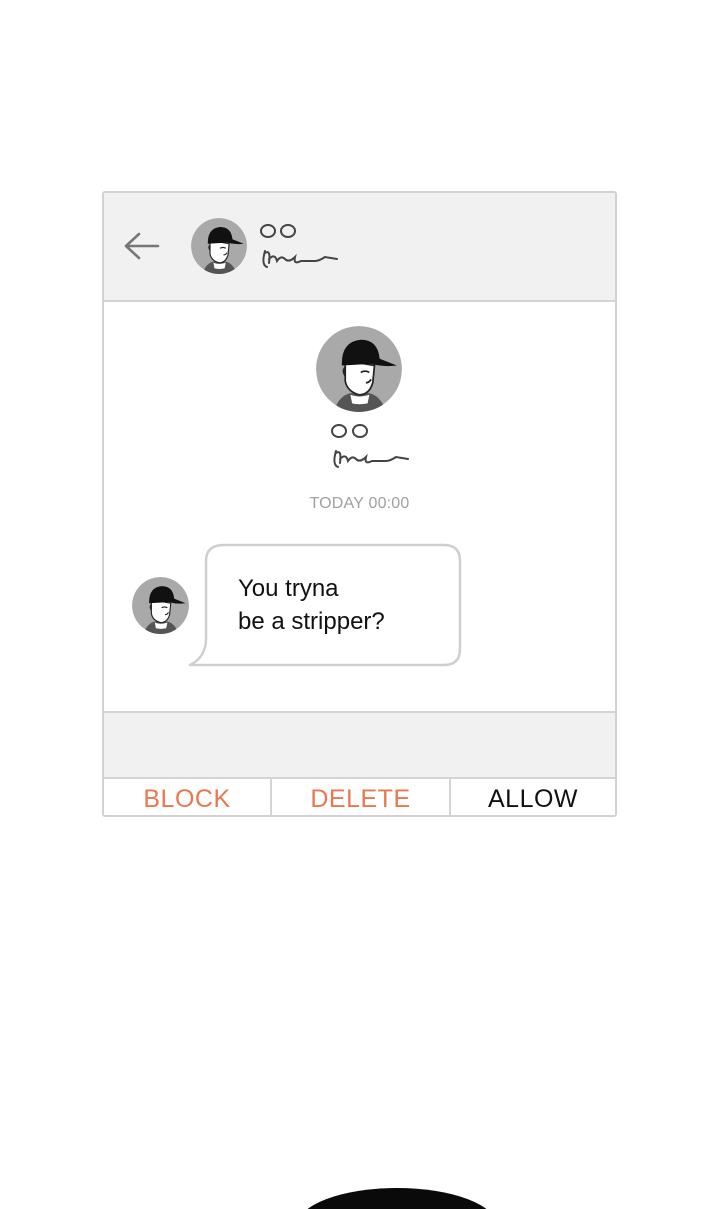 The width and height of the screenshot is (720, 1209). I want to click on allow-button: ALLOW, so click(533, 797).